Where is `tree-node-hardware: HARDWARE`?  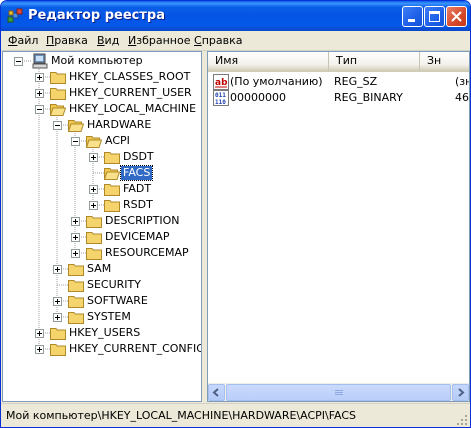 tree-node-hardware: HARDWARE is located at coordinates (102, 125).